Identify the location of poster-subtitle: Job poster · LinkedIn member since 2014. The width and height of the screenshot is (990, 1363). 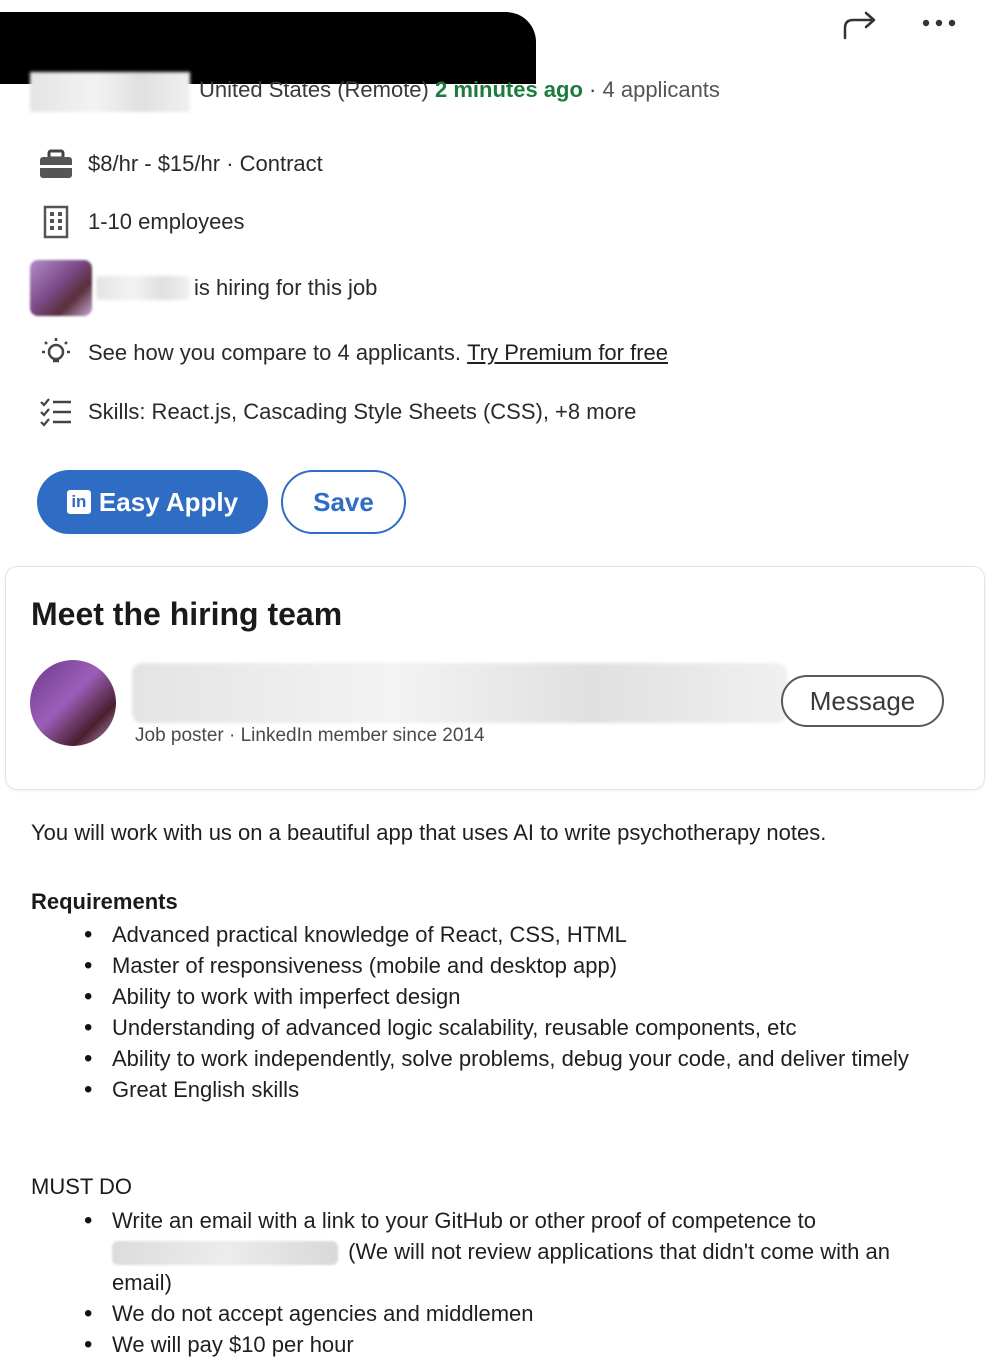
(310, 735).